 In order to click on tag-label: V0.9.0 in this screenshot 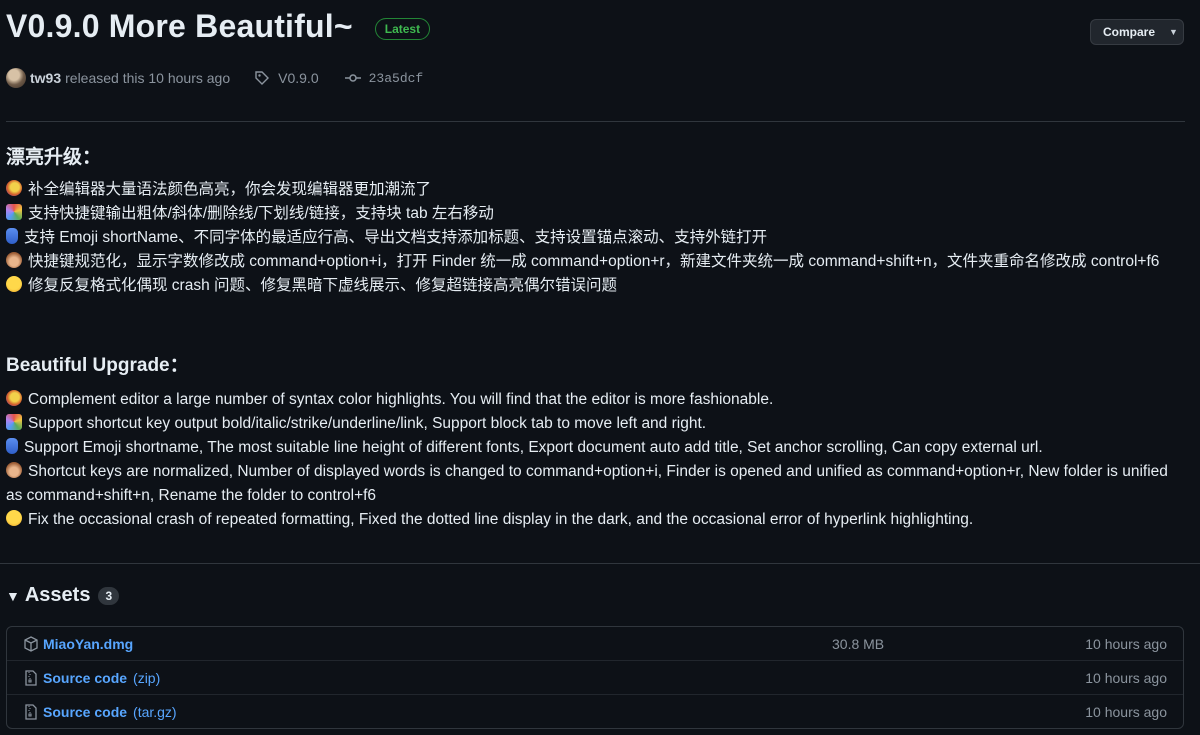, I will do `click(298, 78)`.